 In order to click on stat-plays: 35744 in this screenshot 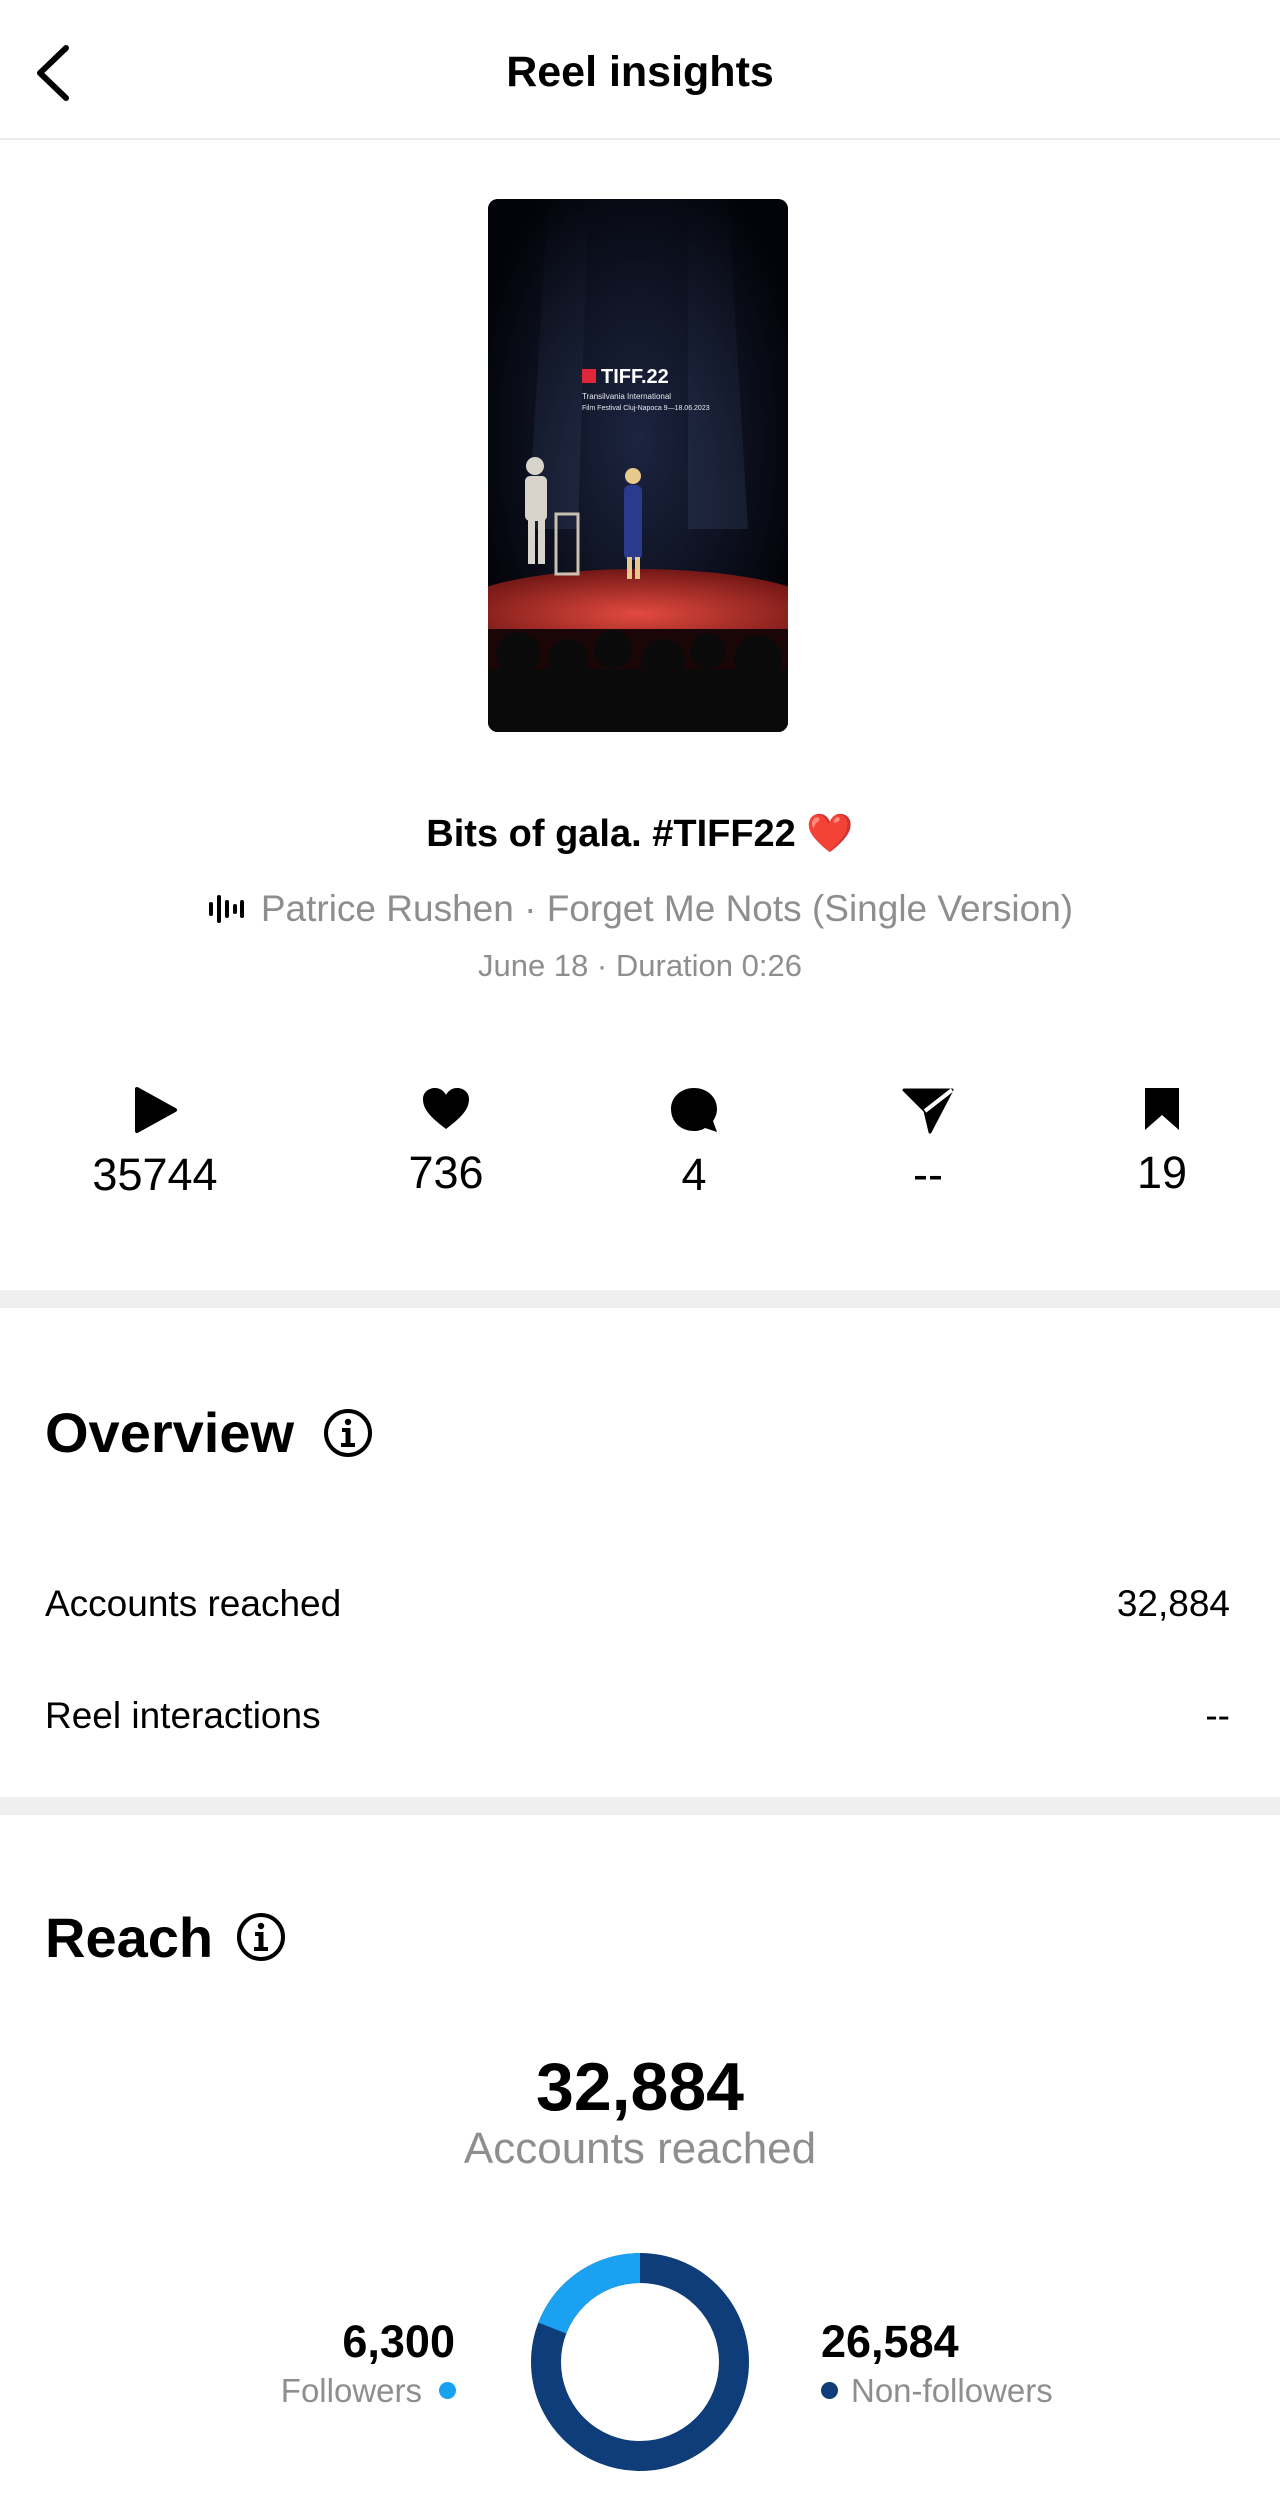, I will do `click(155, 1143)`.